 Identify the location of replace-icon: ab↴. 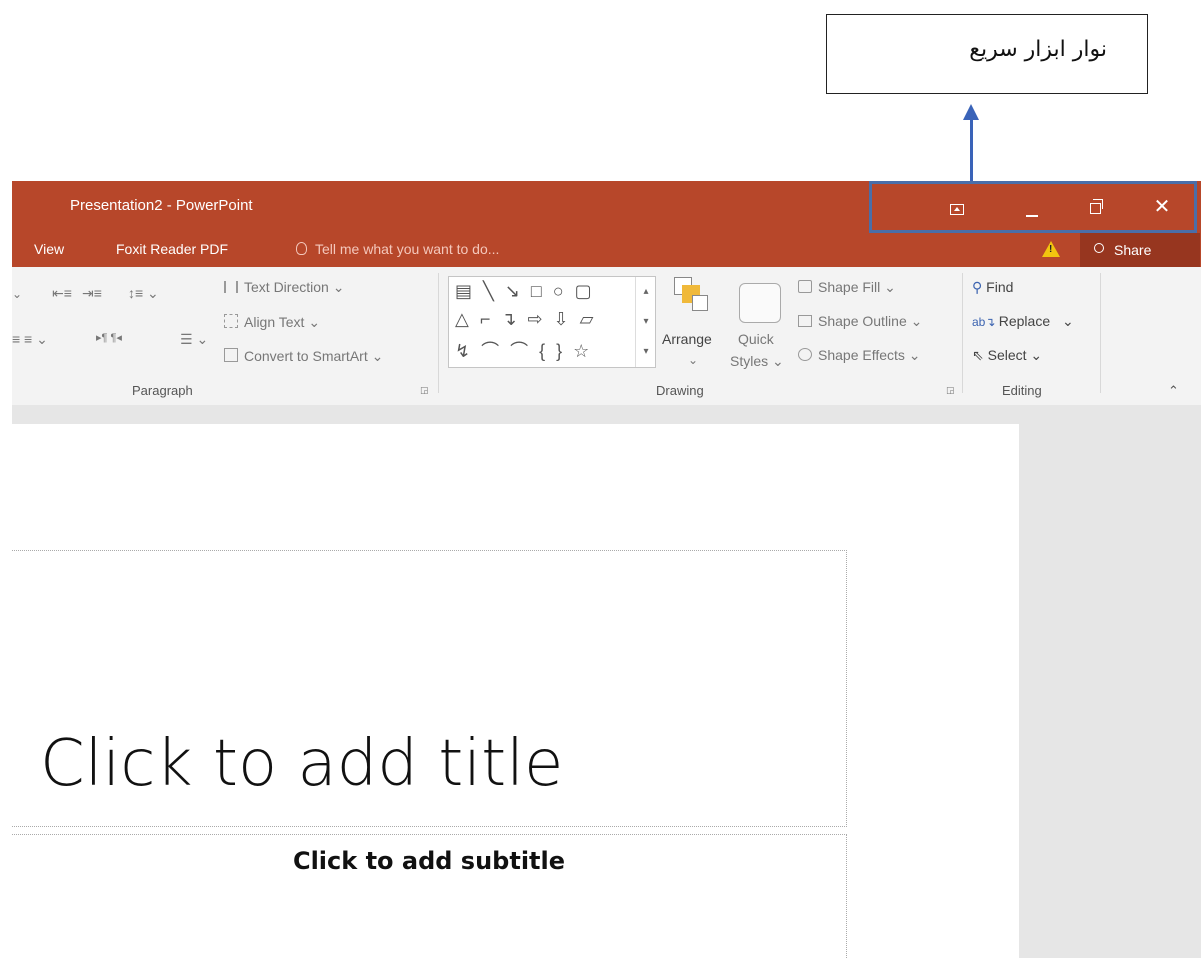
(985, 322).